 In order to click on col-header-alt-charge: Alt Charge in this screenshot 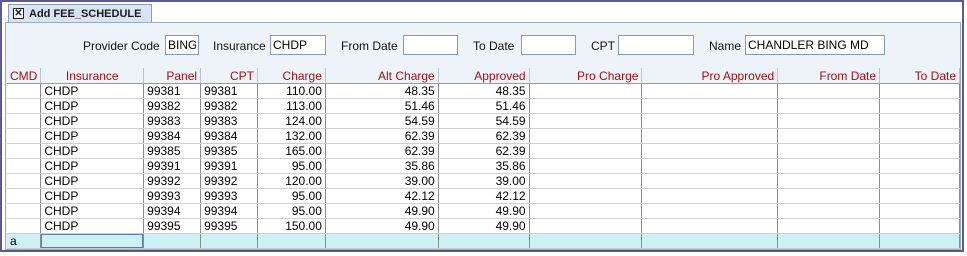, I will do `click(382, 76)`.